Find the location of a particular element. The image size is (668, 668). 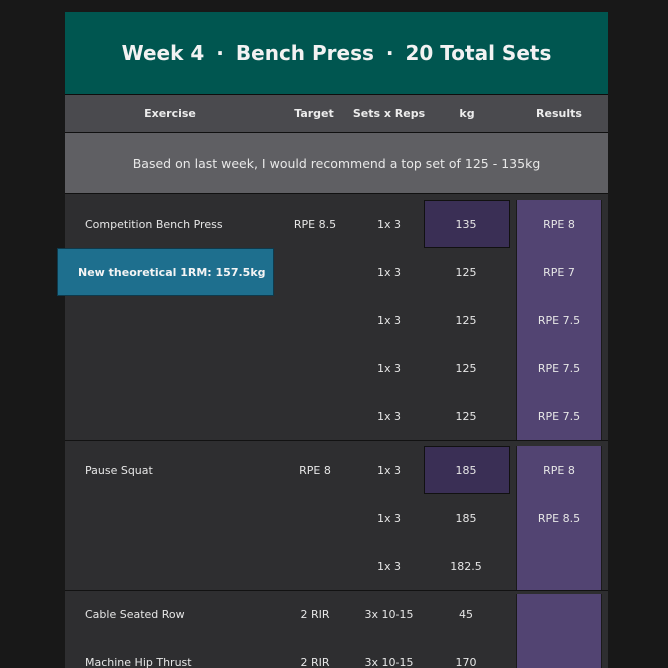

column-header-row: Exercise Target Sets x Reps kg Results is located at coordinates (336, 114).